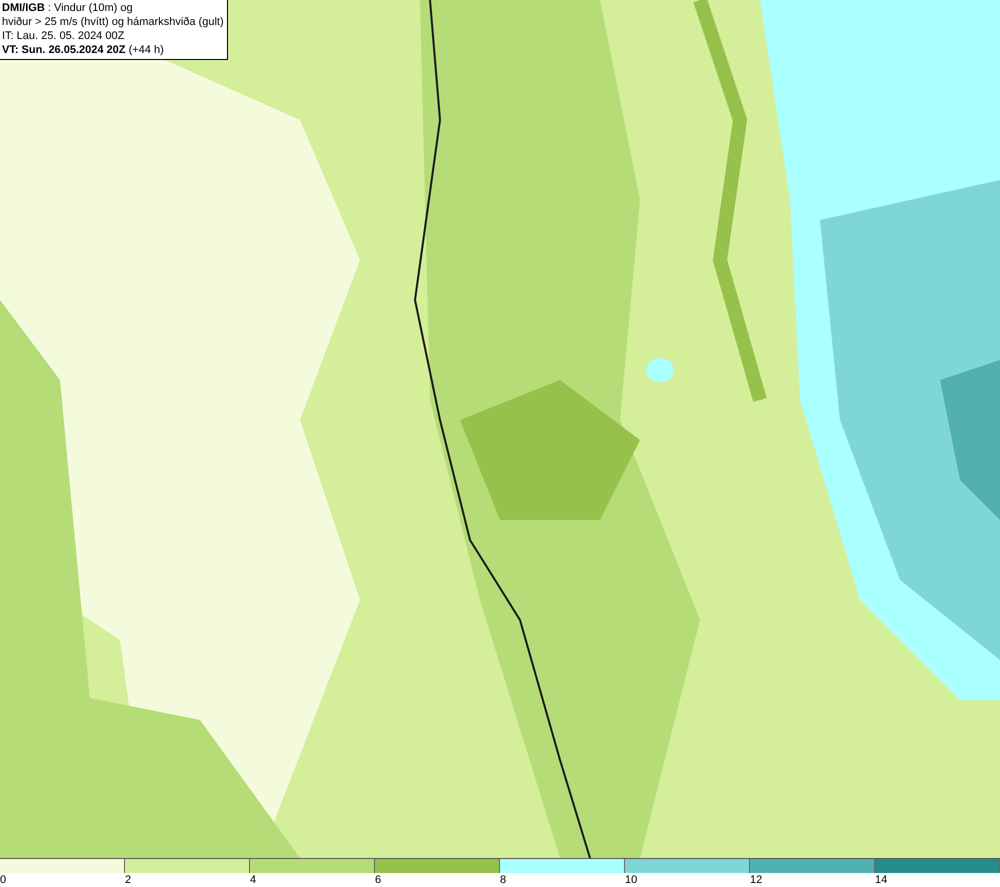 The image size is (1000, 887). What do you see at coordinates (128, 880) in the screenshot?
I see `legend-tick-label: 2` at bounding box center [128, 880].